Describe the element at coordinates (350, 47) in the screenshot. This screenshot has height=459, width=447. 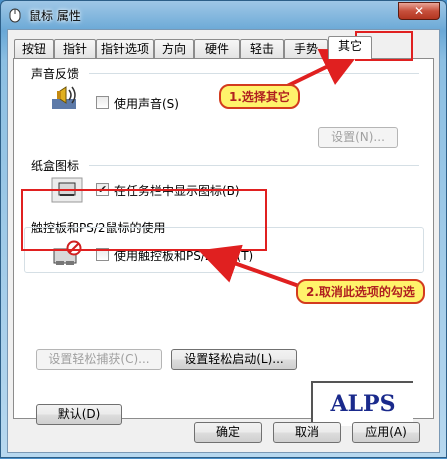
I see `tab-other: 其它` at that location.